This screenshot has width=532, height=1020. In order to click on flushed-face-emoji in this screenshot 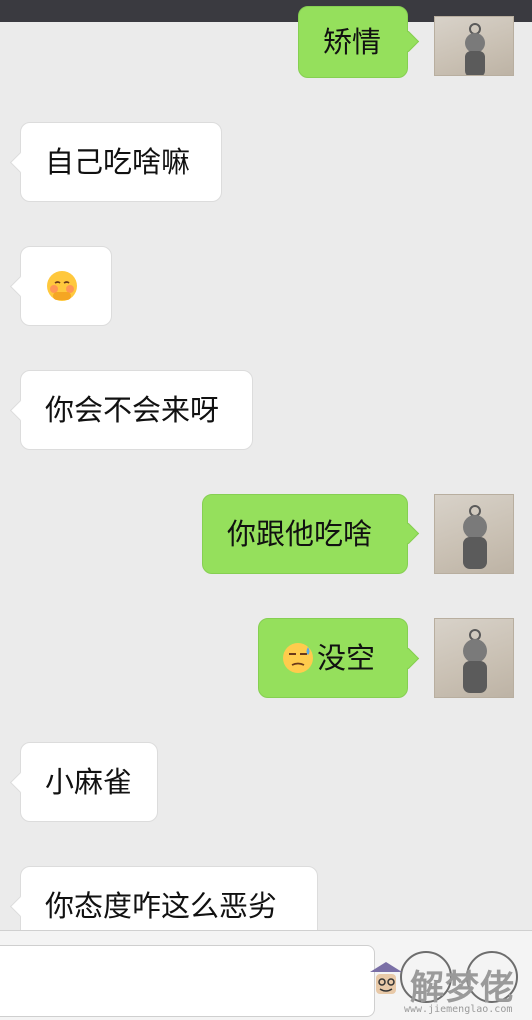, I will do `click(62, 286)`.